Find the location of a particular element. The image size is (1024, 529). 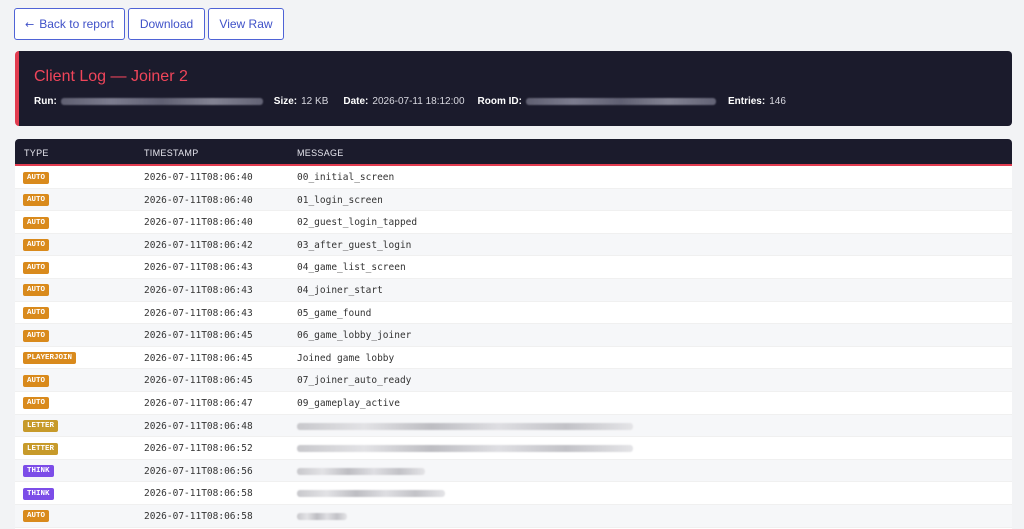

run-label: Run: is located at coordinates (45, 101).